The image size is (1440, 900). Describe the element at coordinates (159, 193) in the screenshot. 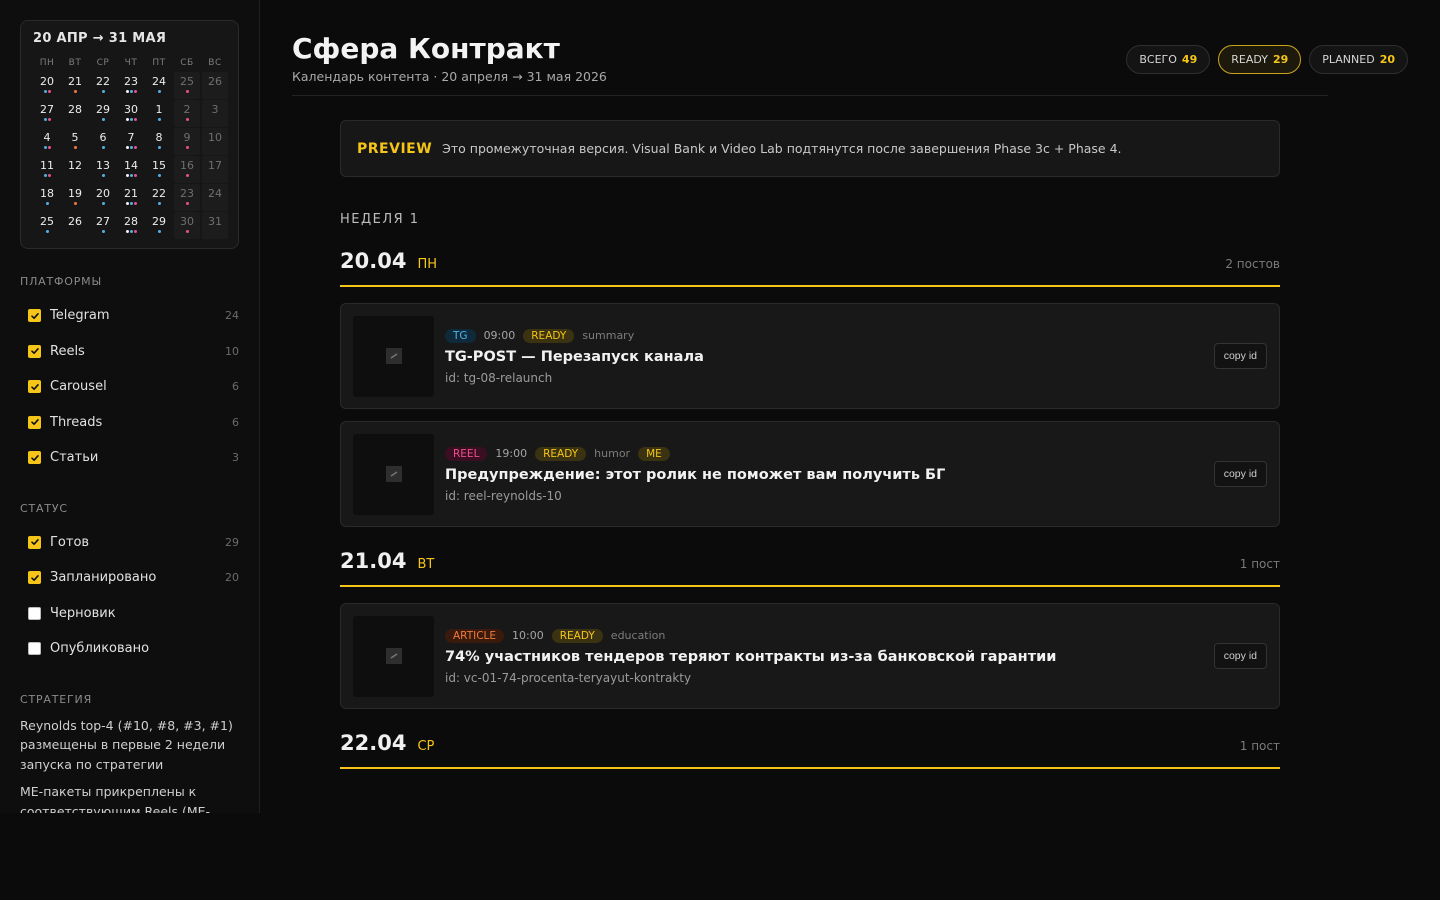

I see `calendar-day-number: 22` at that location.